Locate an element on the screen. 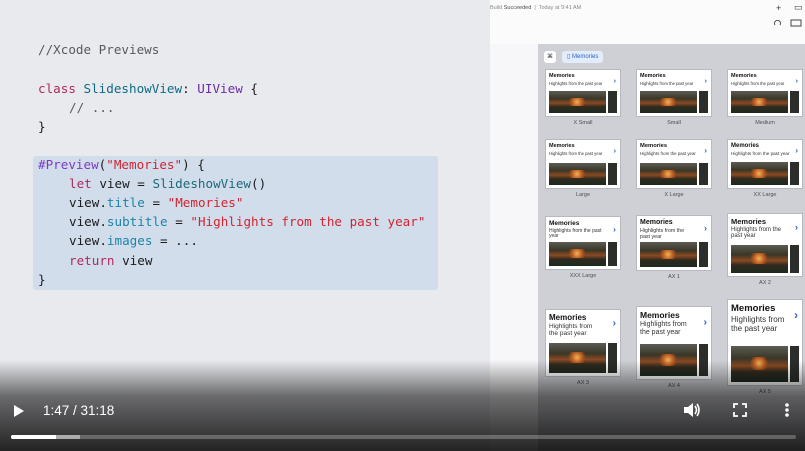 The image size is (805, 451). tile-size-label: Small is located at coordinates (674, 123).